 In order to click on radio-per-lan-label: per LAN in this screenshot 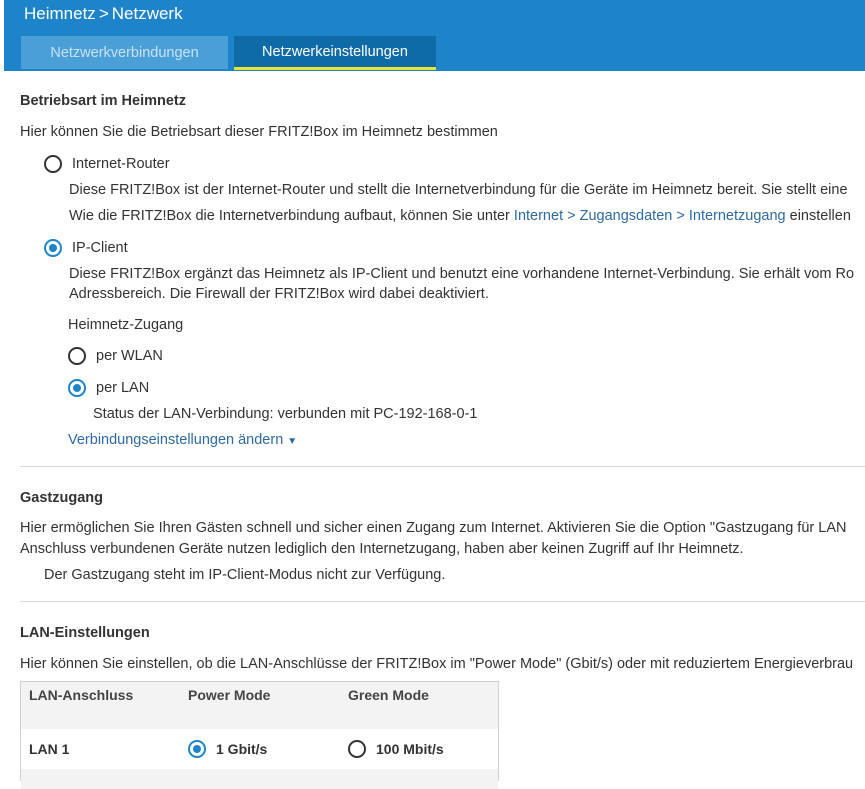, I will do `click(122, 388)`.